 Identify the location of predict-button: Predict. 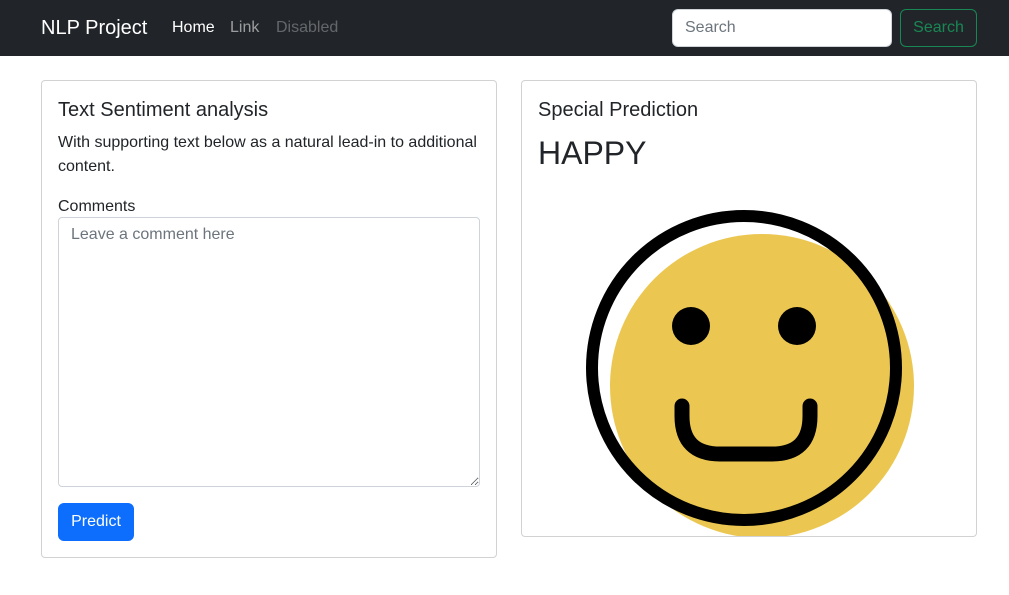
(96, 522).